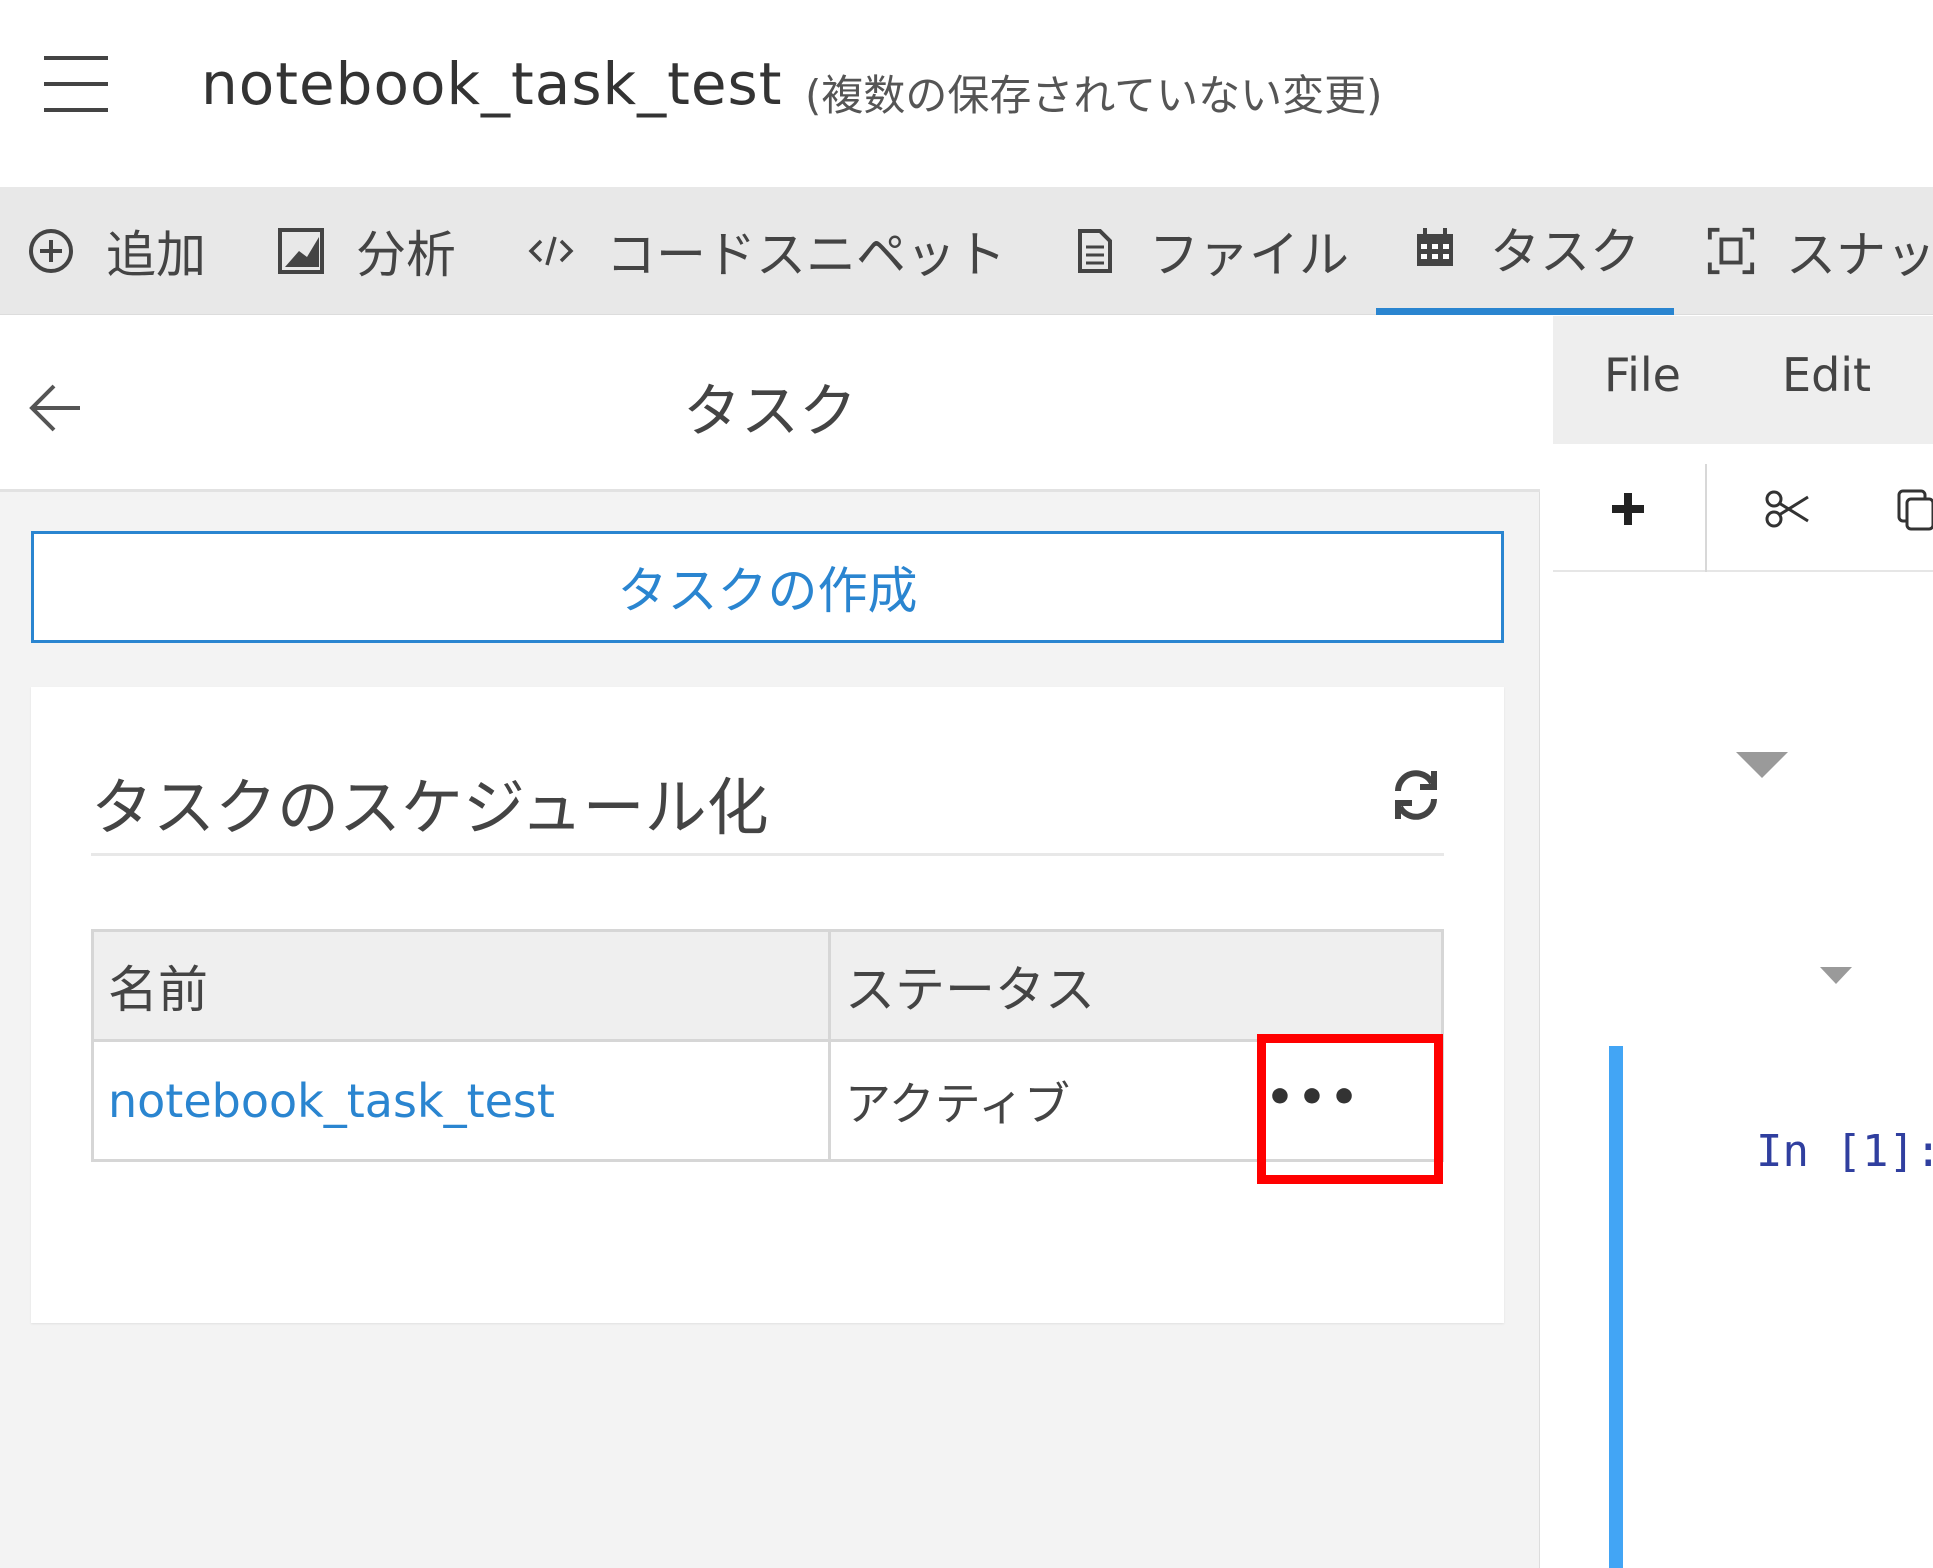 This screenshot has height=1568, width=1933. I want to click on toolbar-add: 追加, so click(116, 251).